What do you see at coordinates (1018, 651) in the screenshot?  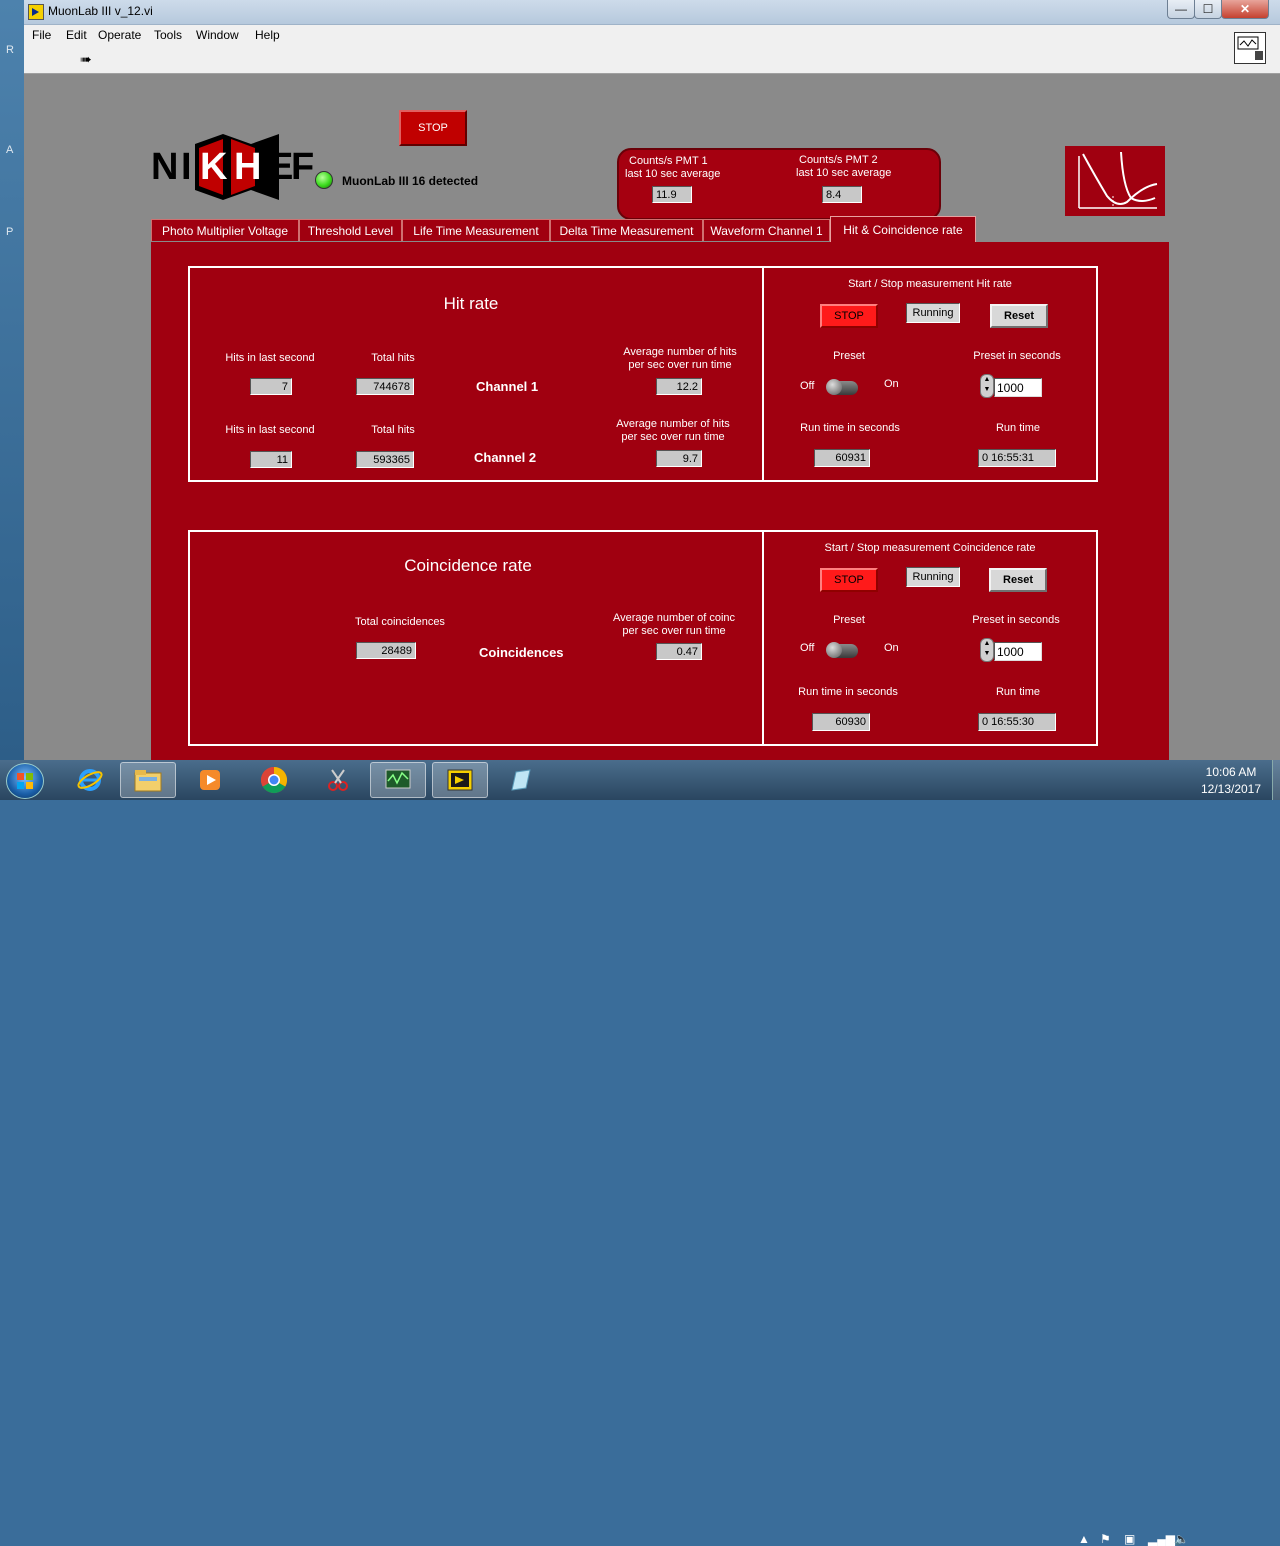 I see `coincidence-preset-seconds-input: 1000` at bounding box center [1018, 651].